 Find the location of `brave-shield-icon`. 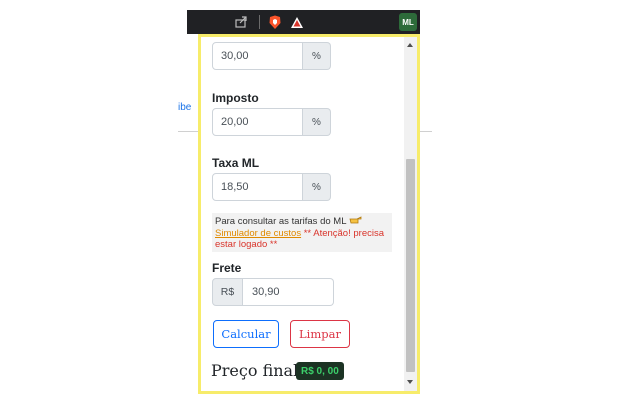

brave-shield-icon is located at coordinates (274, 22).